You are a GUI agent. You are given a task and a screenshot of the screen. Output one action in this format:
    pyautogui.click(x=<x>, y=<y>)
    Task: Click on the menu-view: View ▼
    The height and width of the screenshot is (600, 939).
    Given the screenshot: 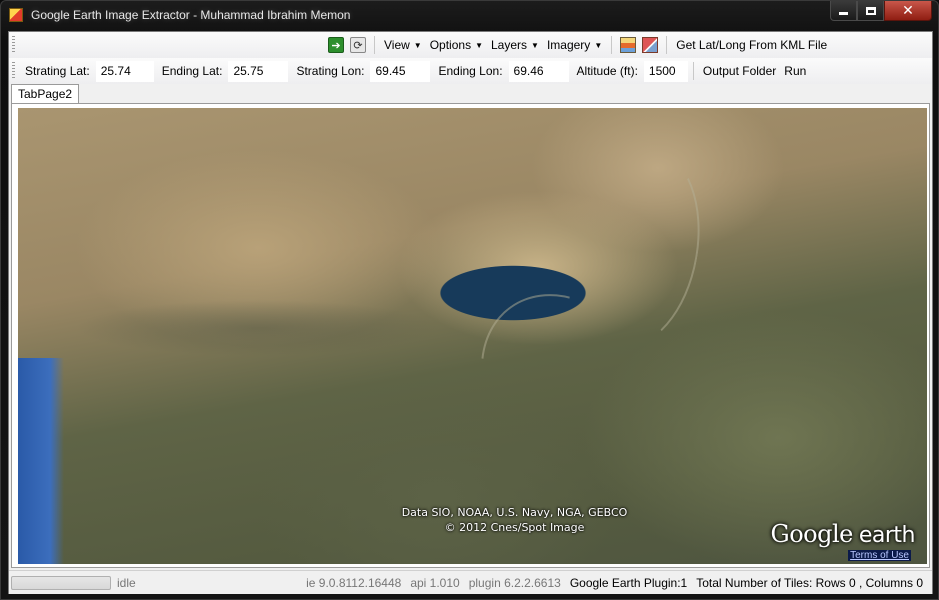 What is the action you would take?
    pyautogui.click(x=403, y=45)
    